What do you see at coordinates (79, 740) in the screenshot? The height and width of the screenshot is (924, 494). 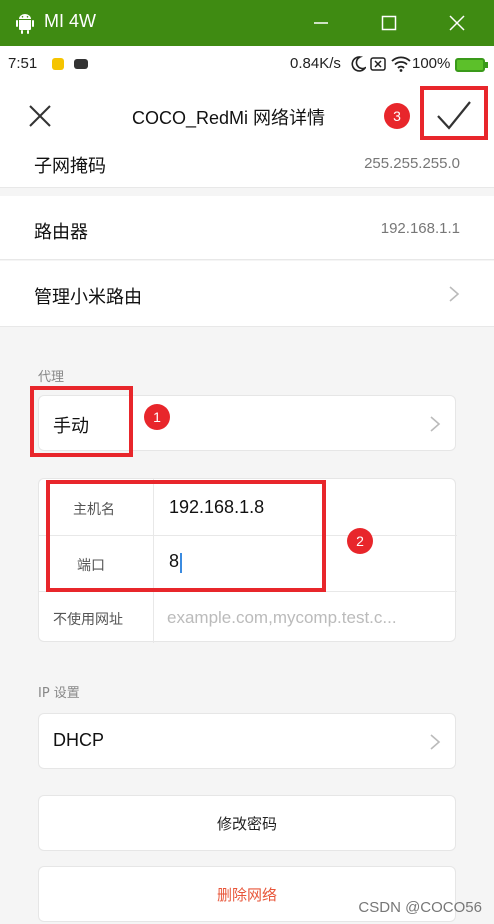 I see `ip-mode-value: DHCP` at bounding box center [79, 740].